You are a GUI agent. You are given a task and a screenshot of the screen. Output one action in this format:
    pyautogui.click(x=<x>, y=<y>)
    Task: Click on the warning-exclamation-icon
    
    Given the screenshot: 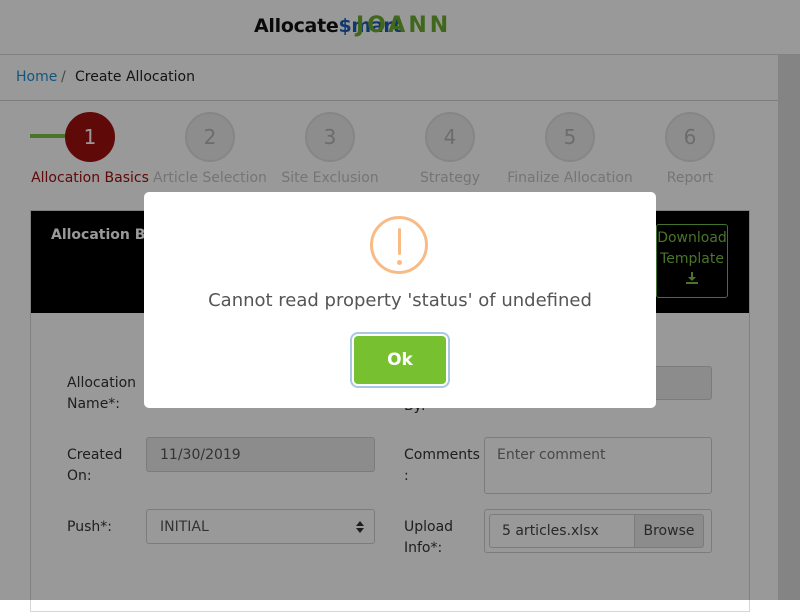 What is the action you would take?
    pyautogui.click(x=399, y=245)
    